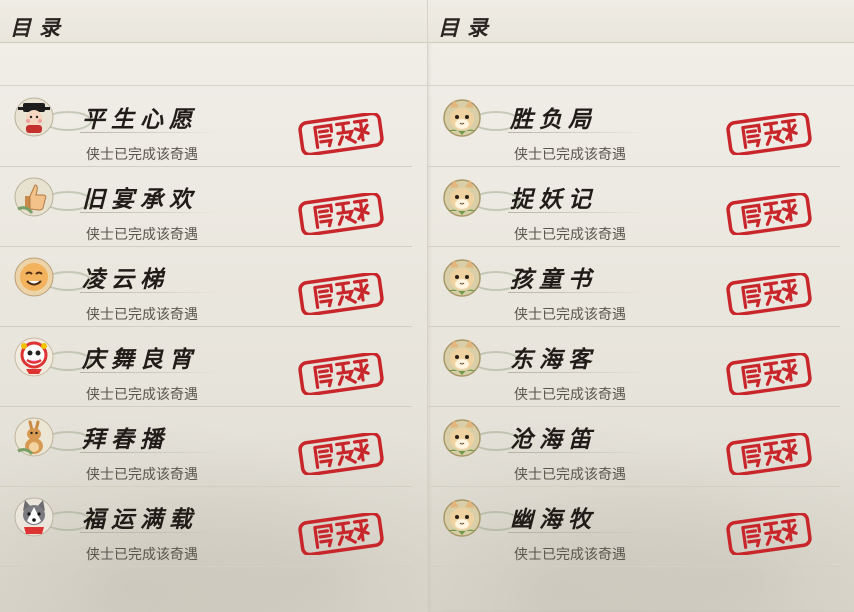 This screenshot has height=612, width=854. What do you see at coordinates (34, 117) in the screenshot?
I see `official-character-icon` at bounding box center [34, 117].